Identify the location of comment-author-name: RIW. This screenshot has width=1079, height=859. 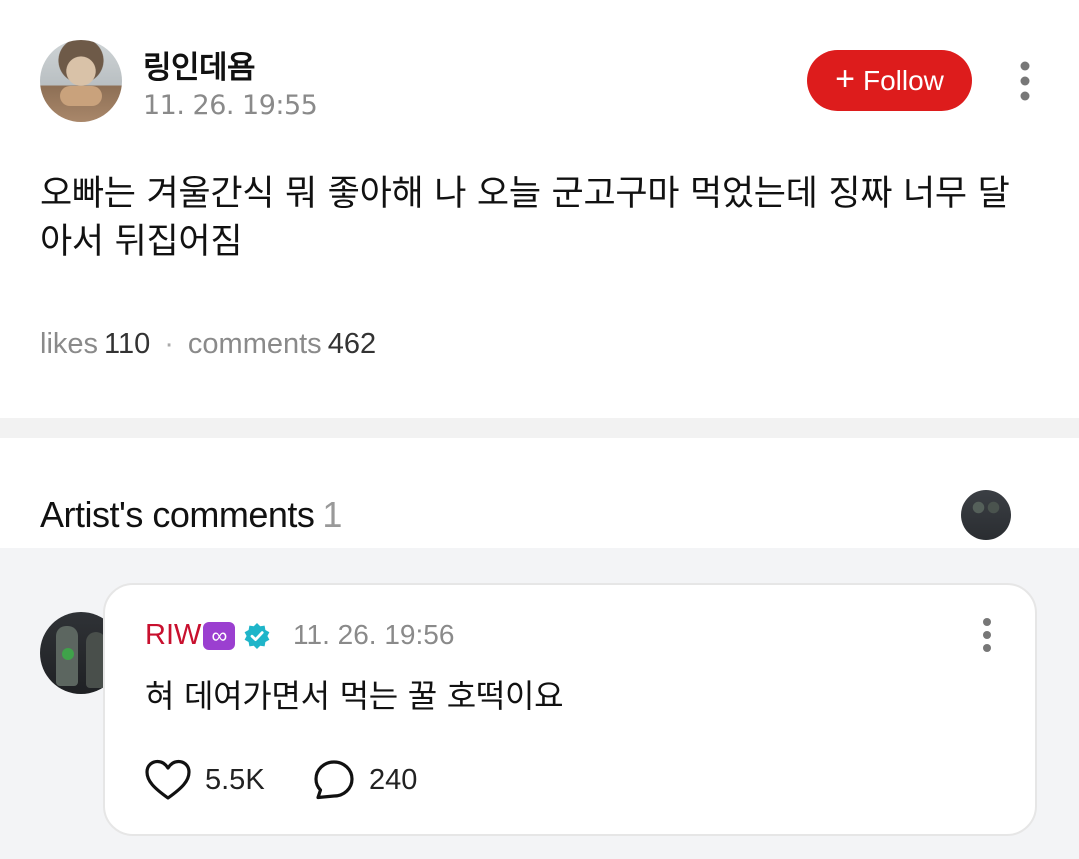
(173, 635).